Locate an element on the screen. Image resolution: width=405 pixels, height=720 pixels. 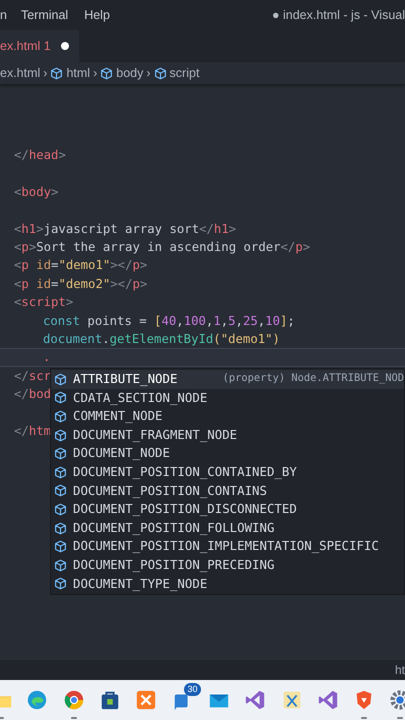
suggestion-label: DOCUMENT_FRAGMENT_NODE is located at coordinates (155, 435).